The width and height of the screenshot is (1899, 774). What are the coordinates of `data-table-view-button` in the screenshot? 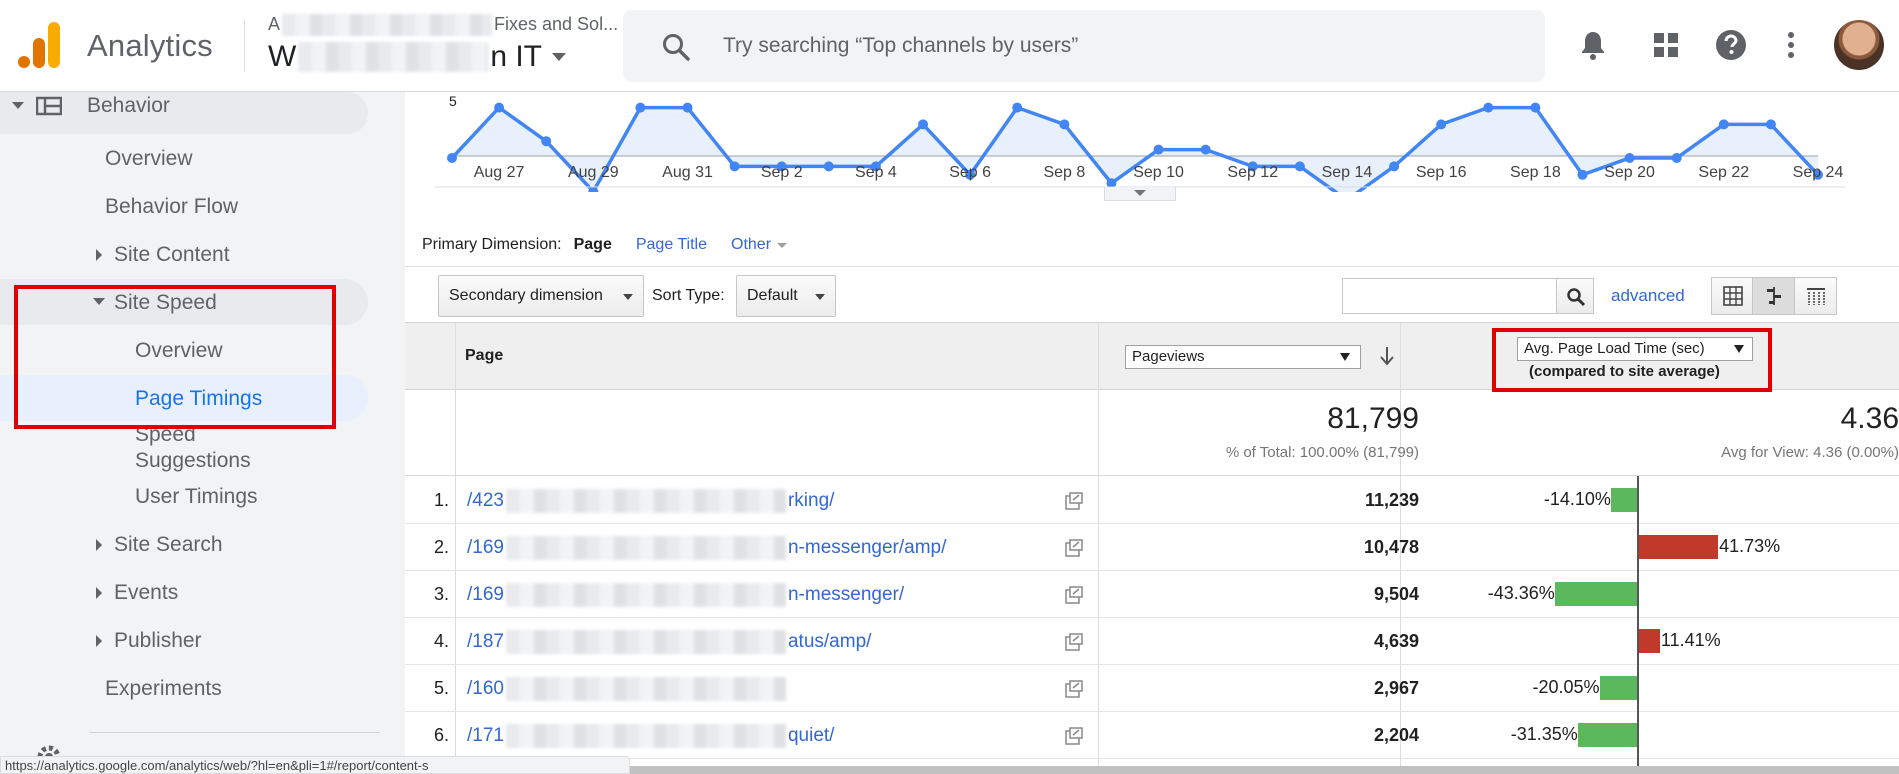 It's located at (1733, 296).